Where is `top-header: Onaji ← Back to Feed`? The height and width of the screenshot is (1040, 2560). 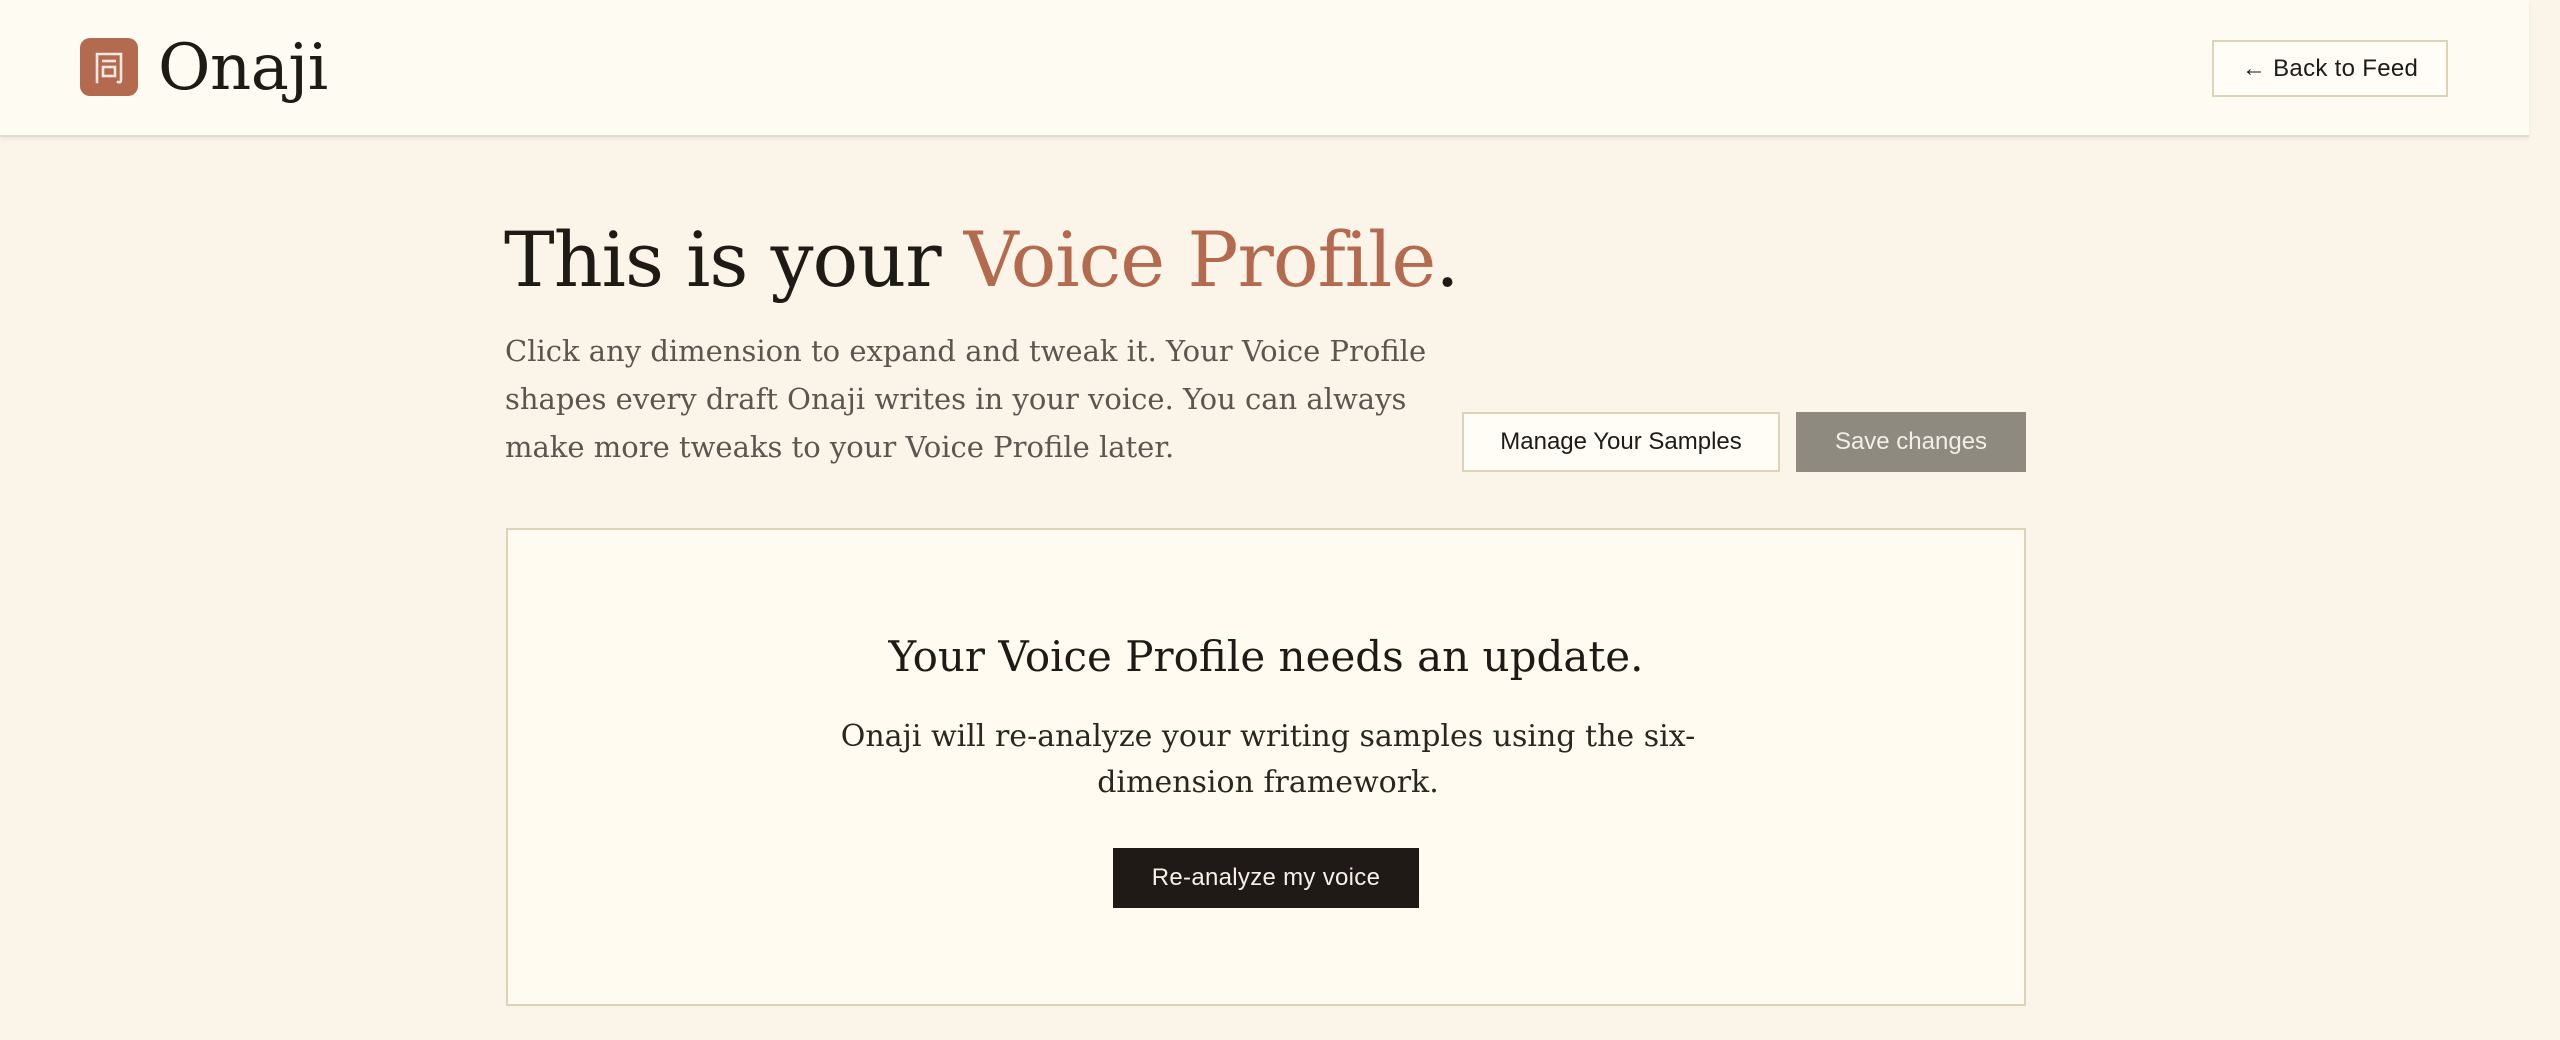 top-header: Onaji ← Back to Feed is located at coordinates (1264, 68).